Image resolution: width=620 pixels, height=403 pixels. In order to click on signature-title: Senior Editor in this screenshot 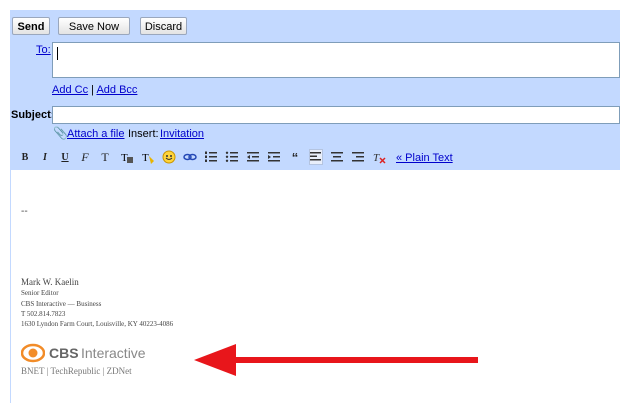, I will do `click(40, 293)`.